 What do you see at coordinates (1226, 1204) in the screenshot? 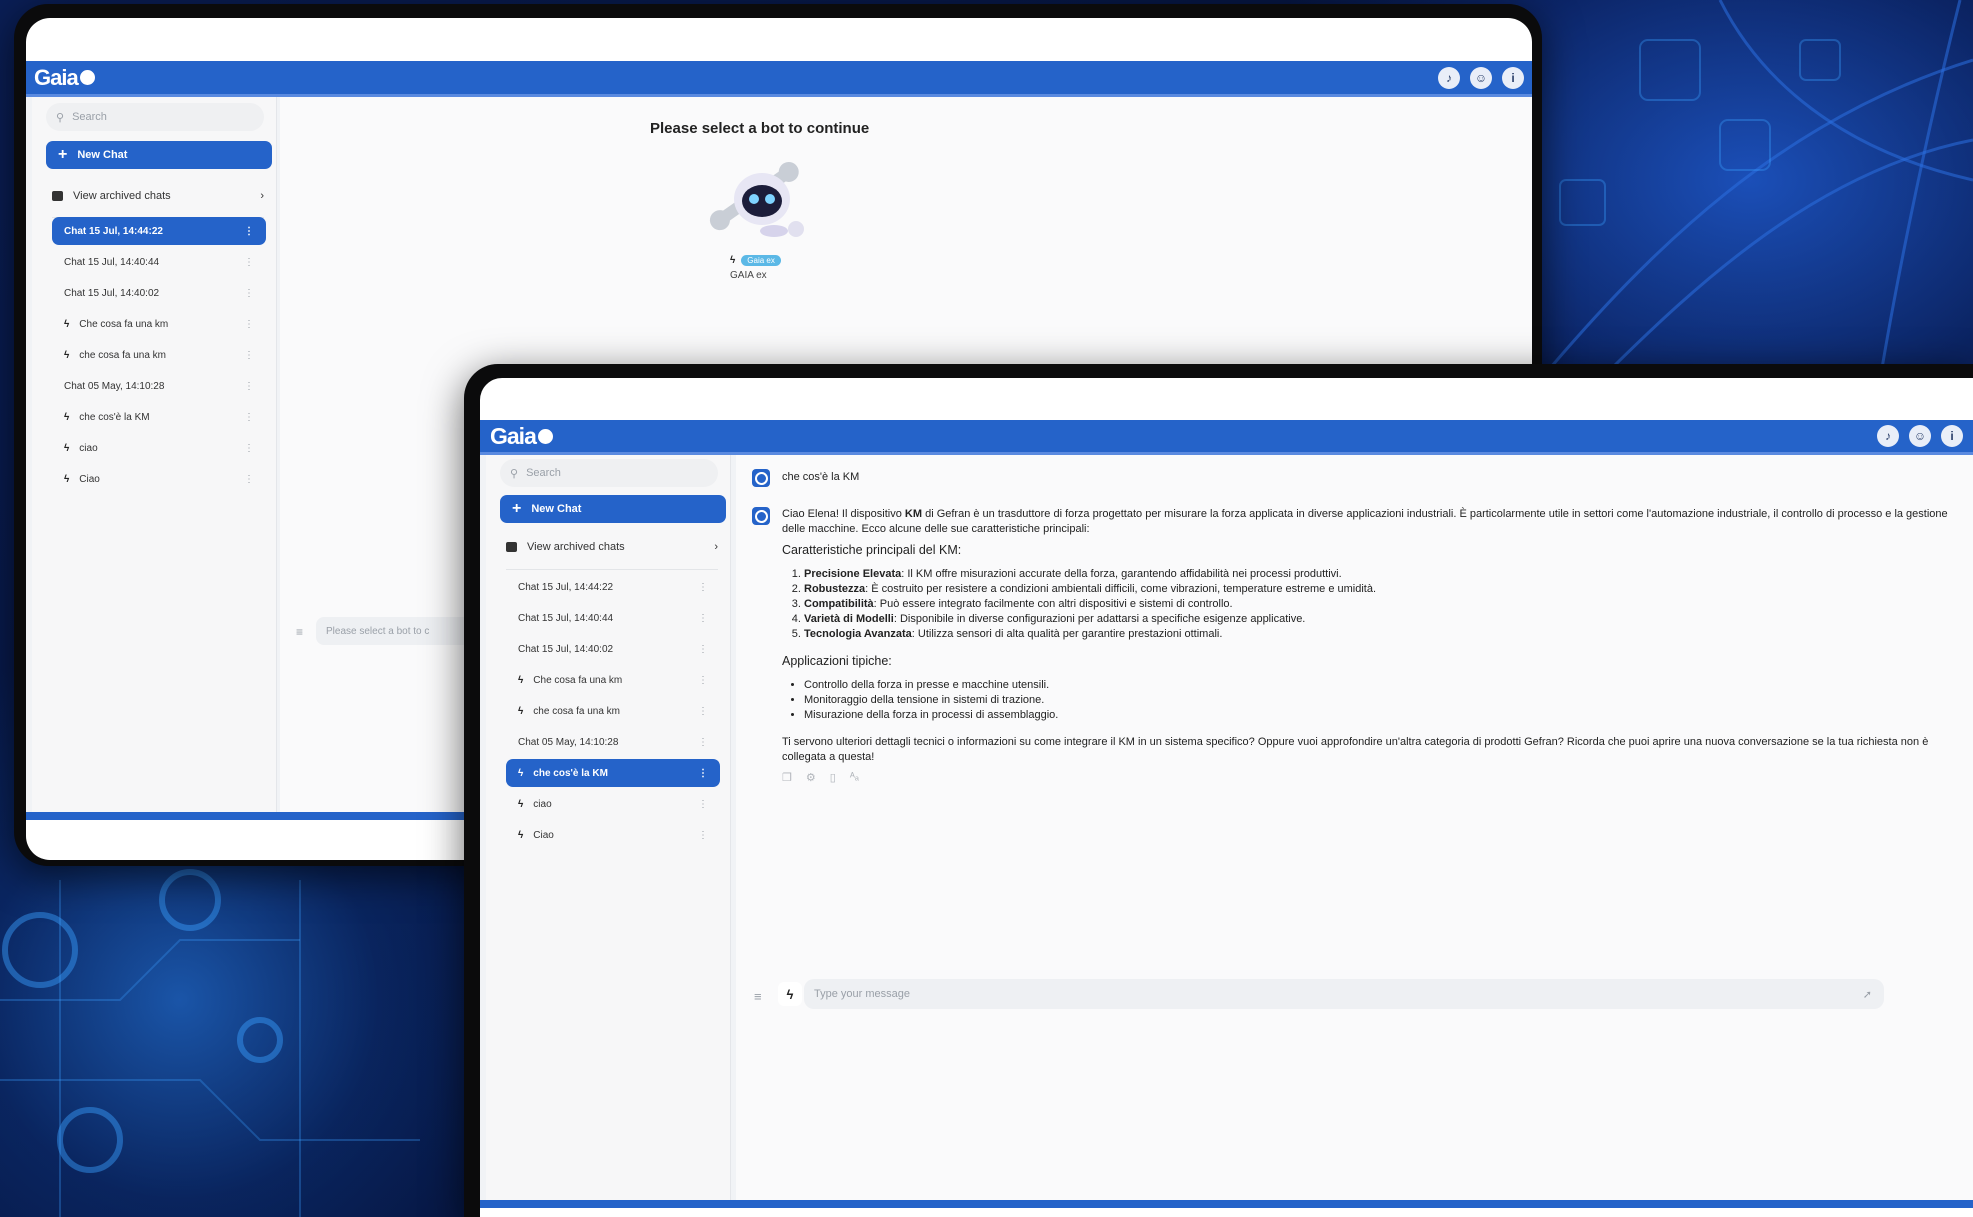
I see `front-bottom-strip` at bounding box center [1226, 1204].